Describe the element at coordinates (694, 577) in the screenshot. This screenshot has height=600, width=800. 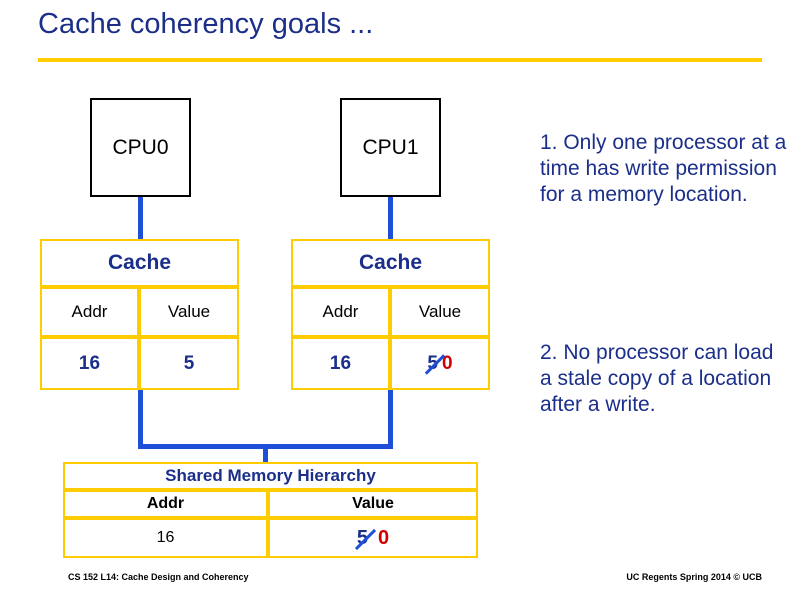
I see `footer-right-text: UC Regents Spring 2014 © UCB` at that location.